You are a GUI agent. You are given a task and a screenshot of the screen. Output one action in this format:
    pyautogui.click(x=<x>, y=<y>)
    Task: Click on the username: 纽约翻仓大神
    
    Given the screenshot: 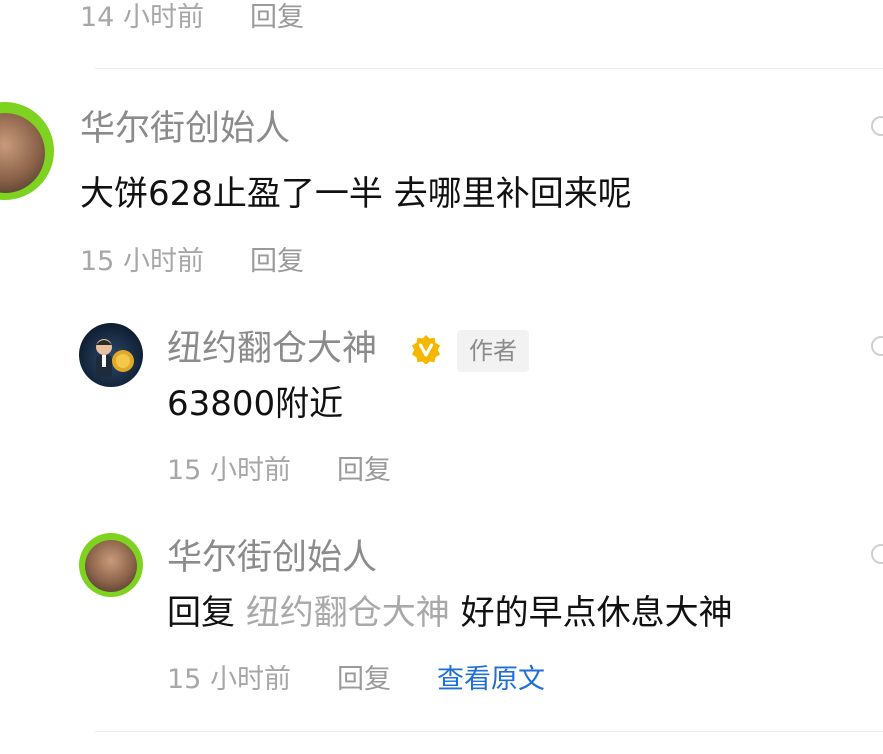 What is the action you would take?
    pyautogui.click(x=272, y=349)
    